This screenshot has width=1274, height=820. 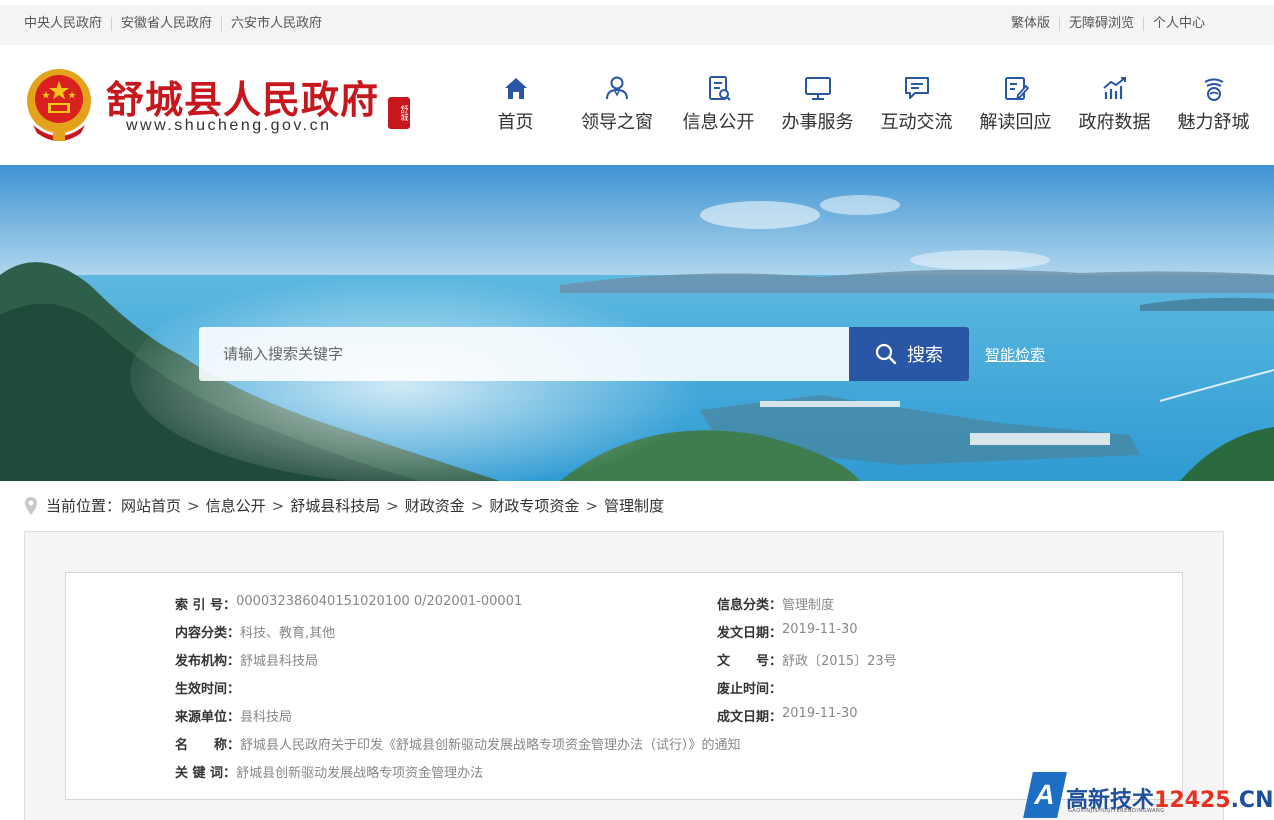 I want to click on link-anhui-gov: 安徽省人民政府, so click(x=166, y=24).